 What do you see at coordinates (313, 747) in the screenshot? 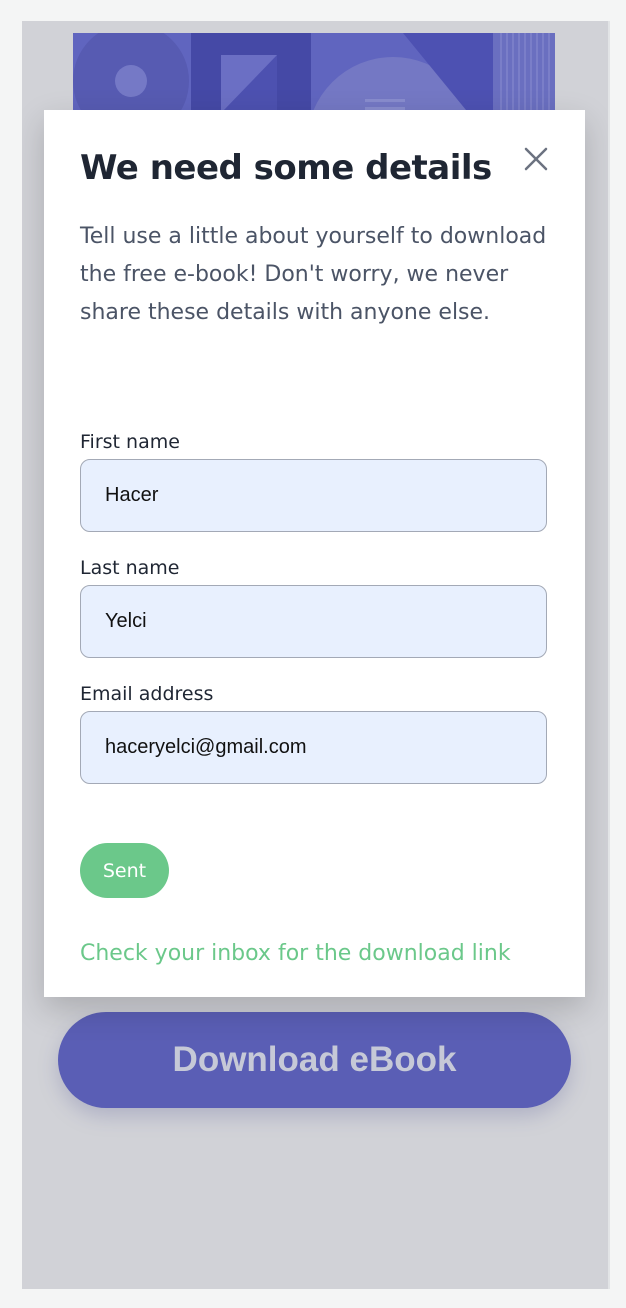
I see `email-address-input` at bounding box center [313, 747].